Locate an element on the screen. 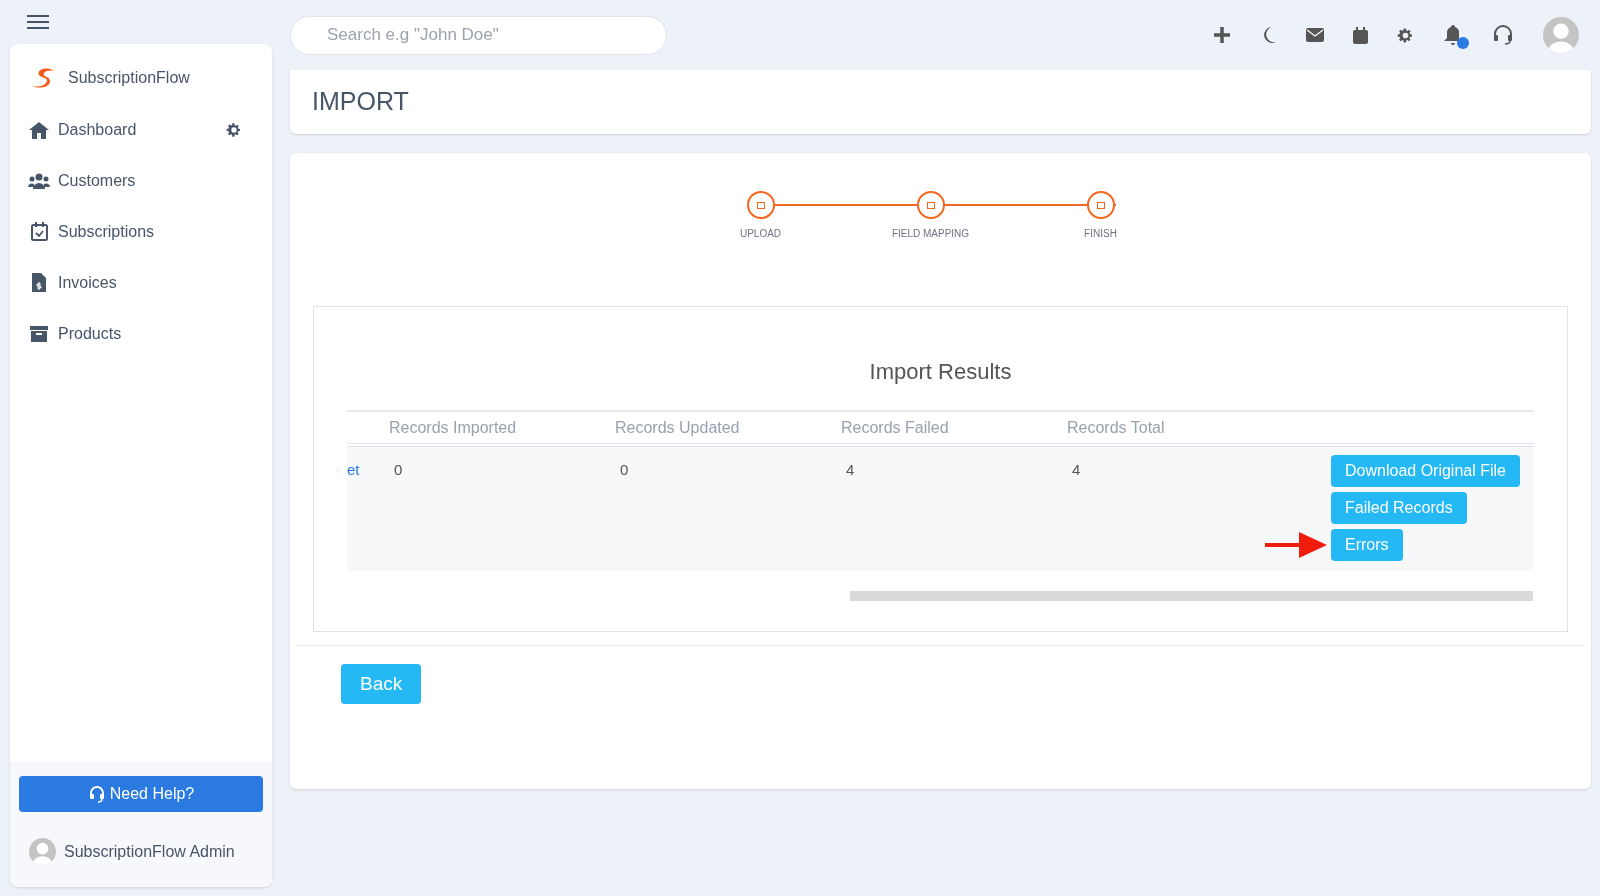 The image size is (1600, 896). archive-icon is located at coordinates (39, 333).